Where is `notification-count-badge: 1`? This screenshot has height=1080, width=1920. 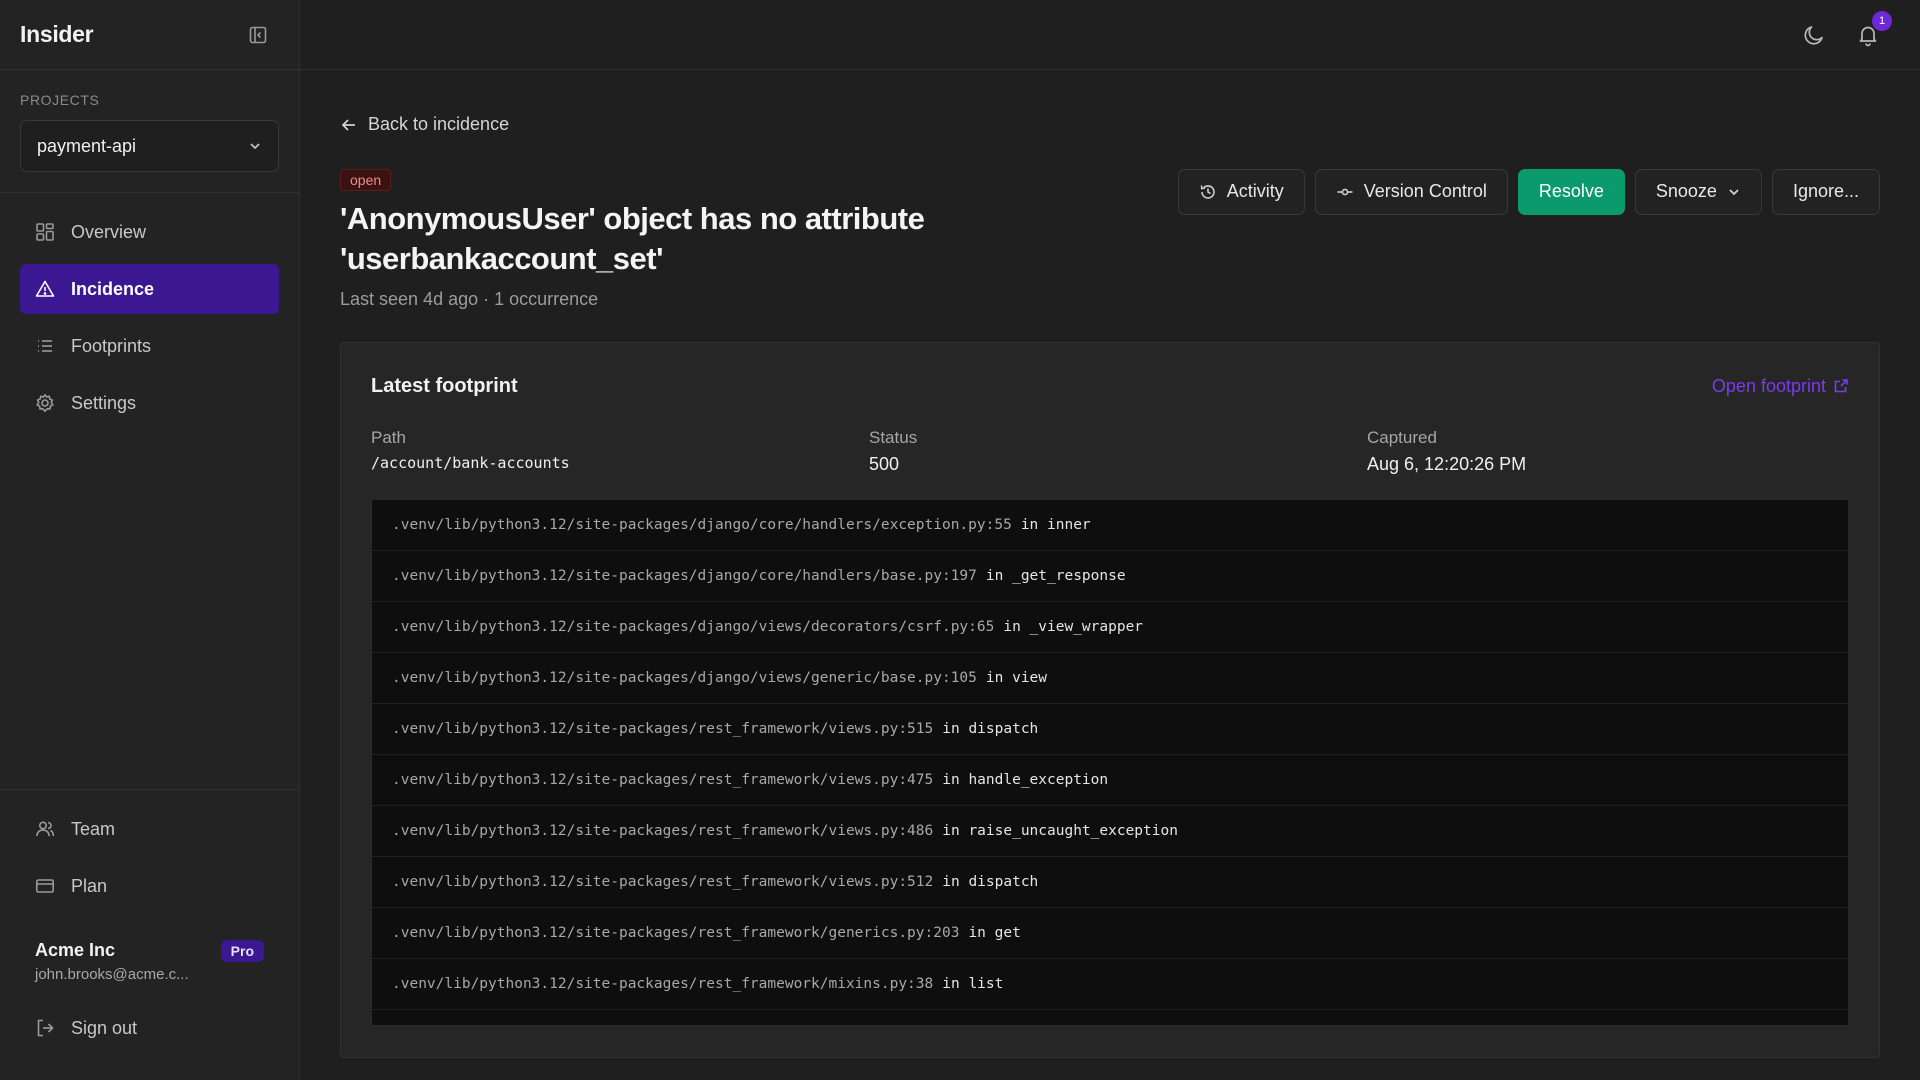
notification-count-badge: 1 is located at coordinates (1882, 20).